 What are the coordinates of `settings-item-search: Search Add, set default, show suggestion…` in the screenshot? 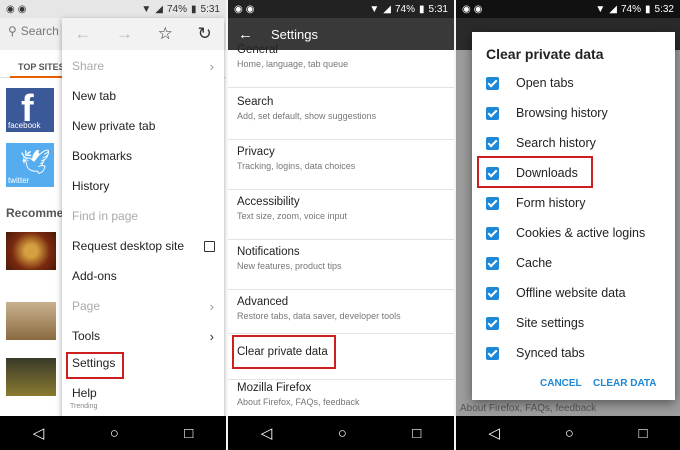 It's located at (341, 118).